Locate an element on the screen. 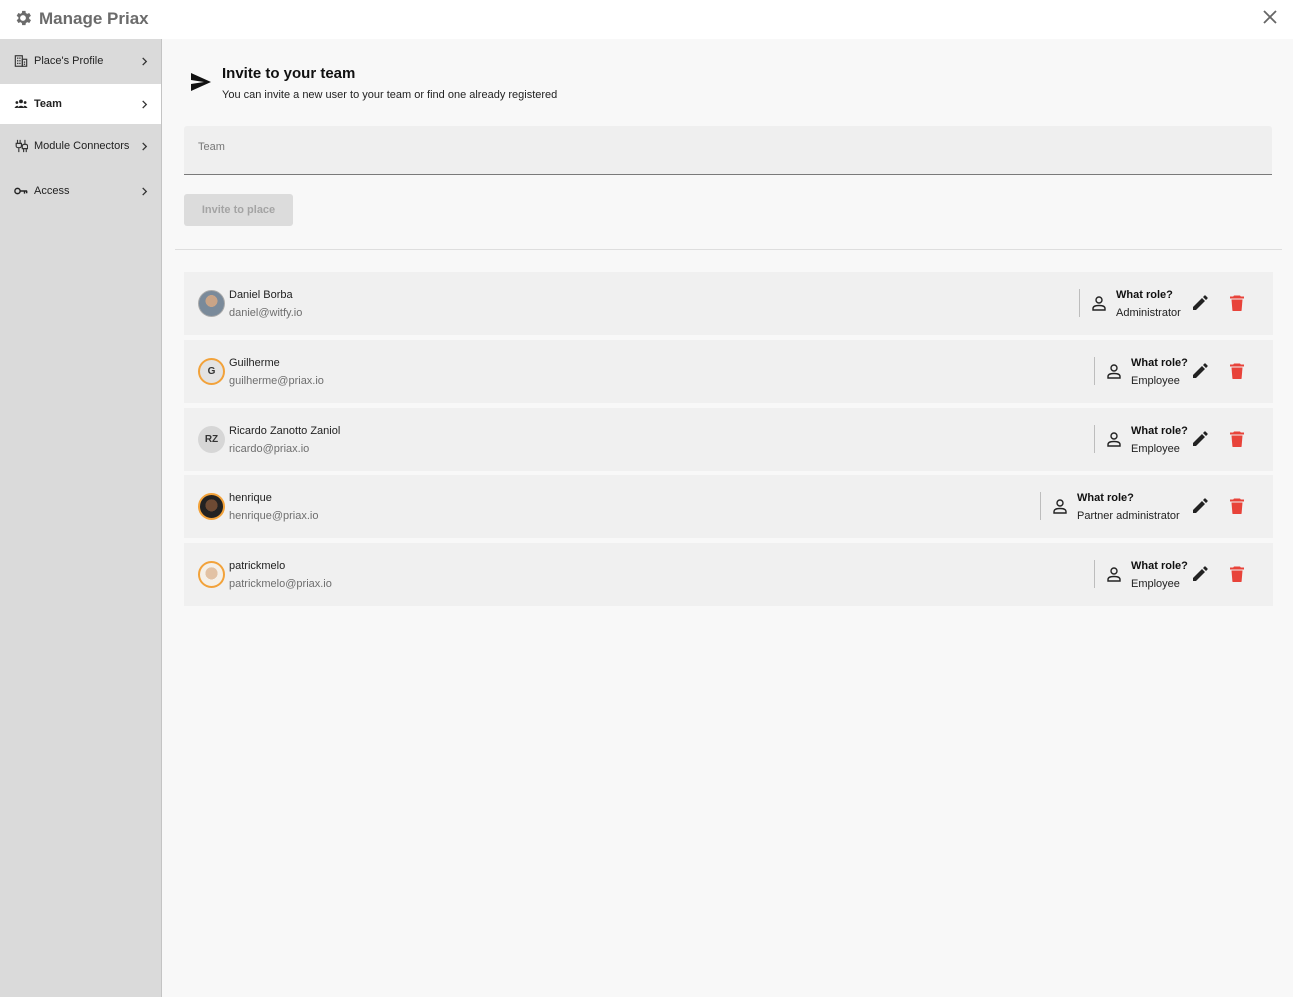 The width and height of the screenshot is (1293, 997). divider is located at coordinates (728, 249).